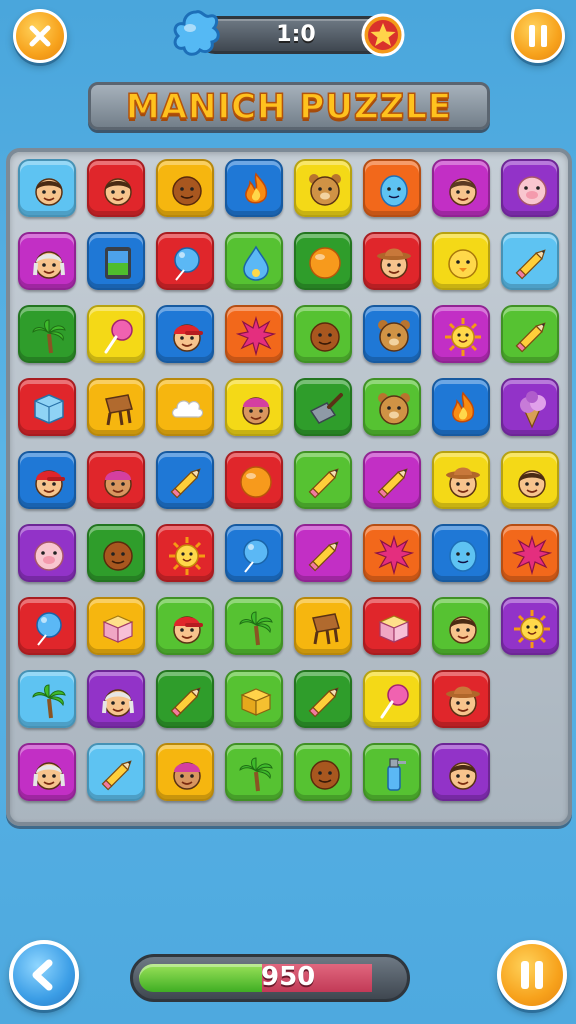 This screenshot has width=576, height=1024. Describe the element at coordinates (326, 629) in the screenshot. I see `stool-icon` at that location.